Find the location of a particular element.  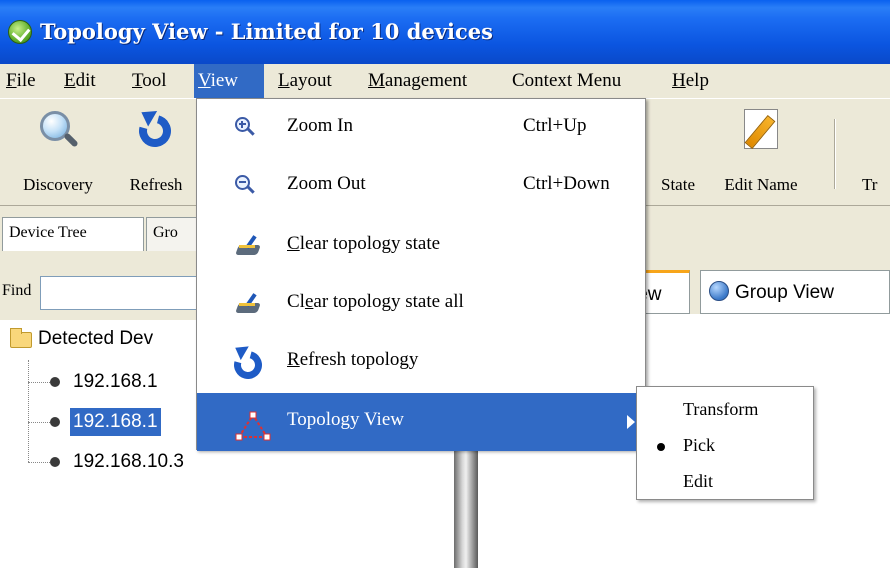

zoom-out-icon is located at coordinates (245, 185).